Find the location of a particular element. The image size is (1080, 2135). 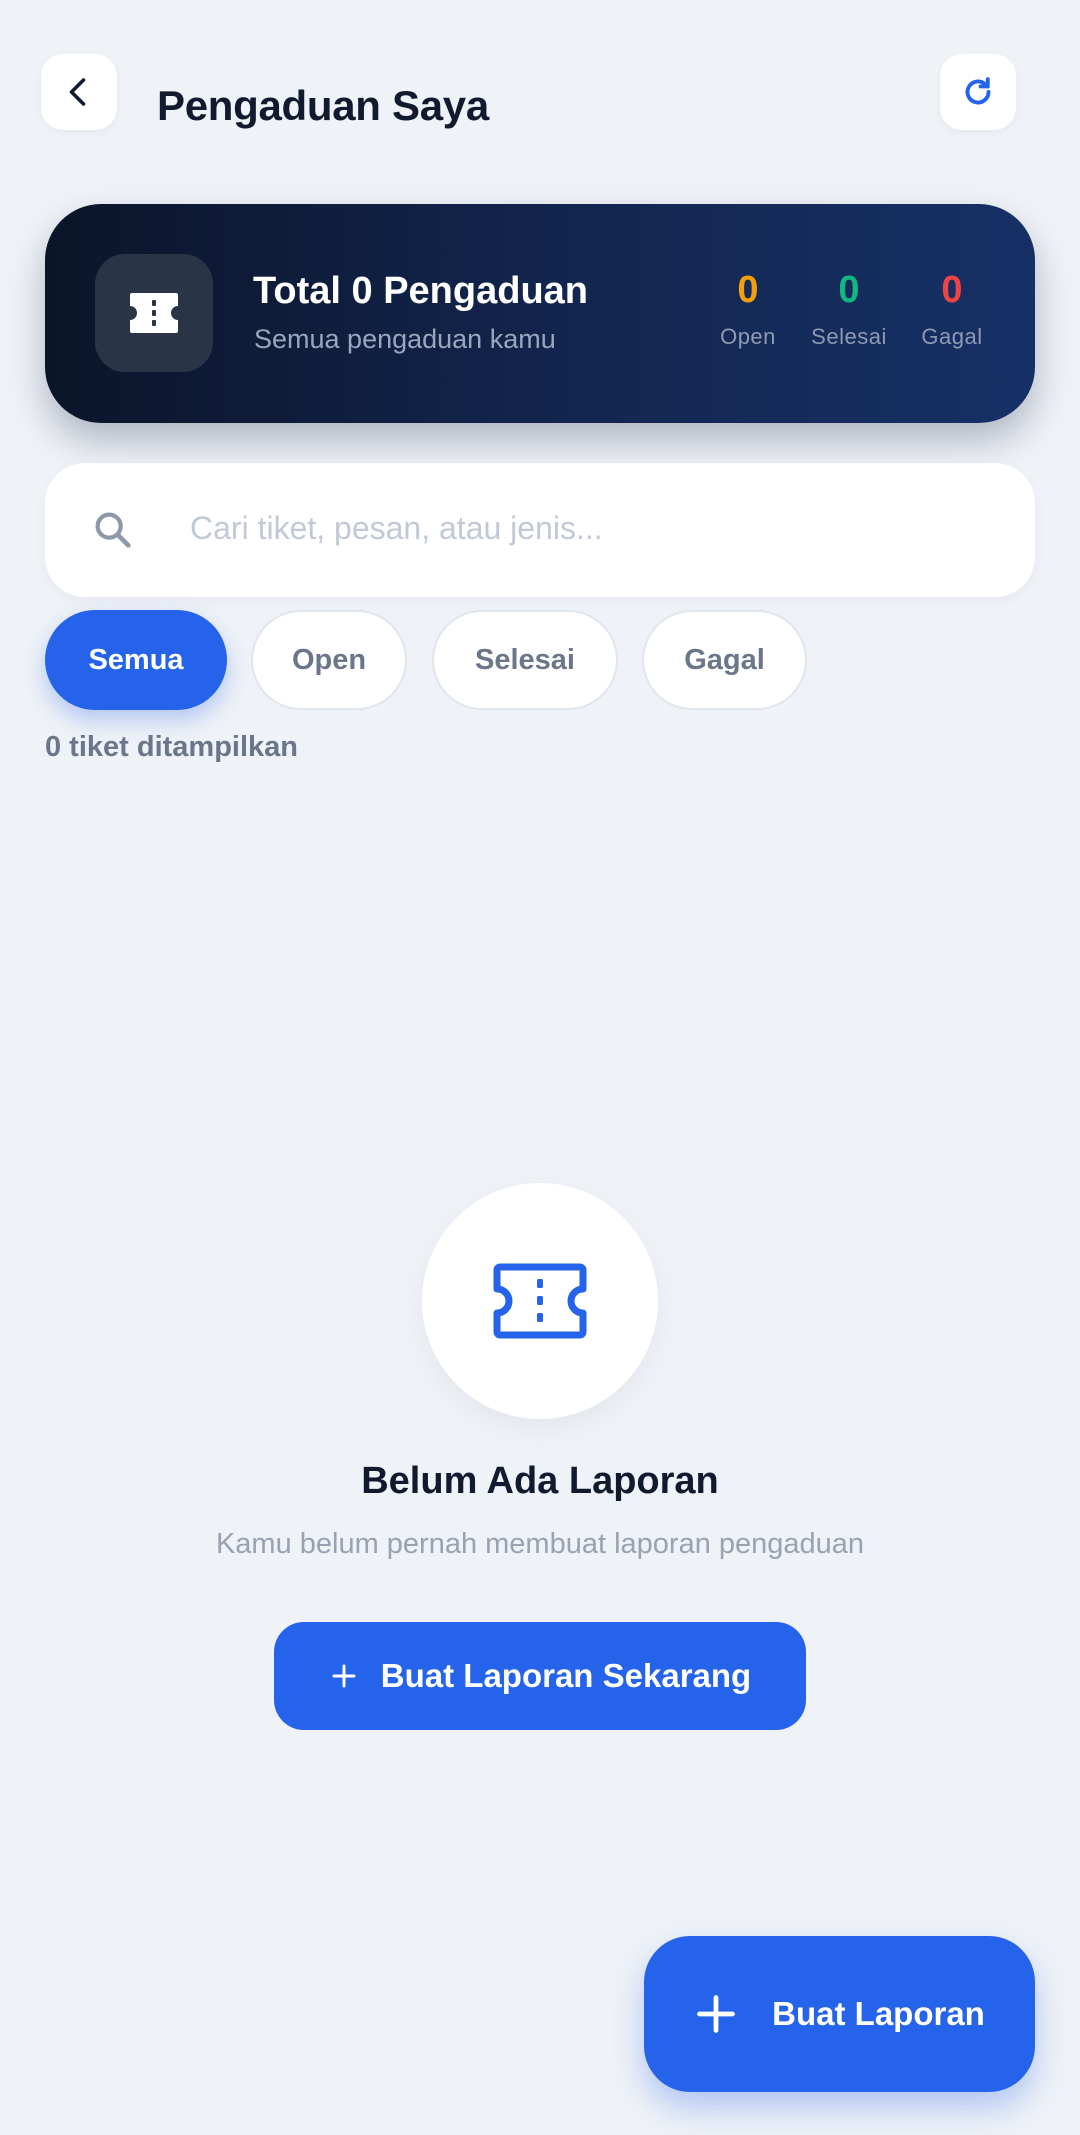

refresh-icon is located at coordinates (978, 91).